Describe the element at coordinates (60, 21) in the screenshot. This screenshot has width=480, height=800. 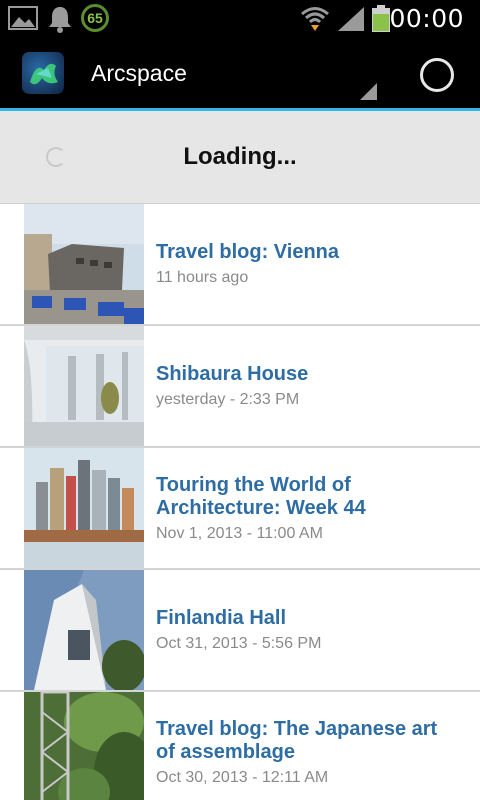
I see `bell-icon` at that location.